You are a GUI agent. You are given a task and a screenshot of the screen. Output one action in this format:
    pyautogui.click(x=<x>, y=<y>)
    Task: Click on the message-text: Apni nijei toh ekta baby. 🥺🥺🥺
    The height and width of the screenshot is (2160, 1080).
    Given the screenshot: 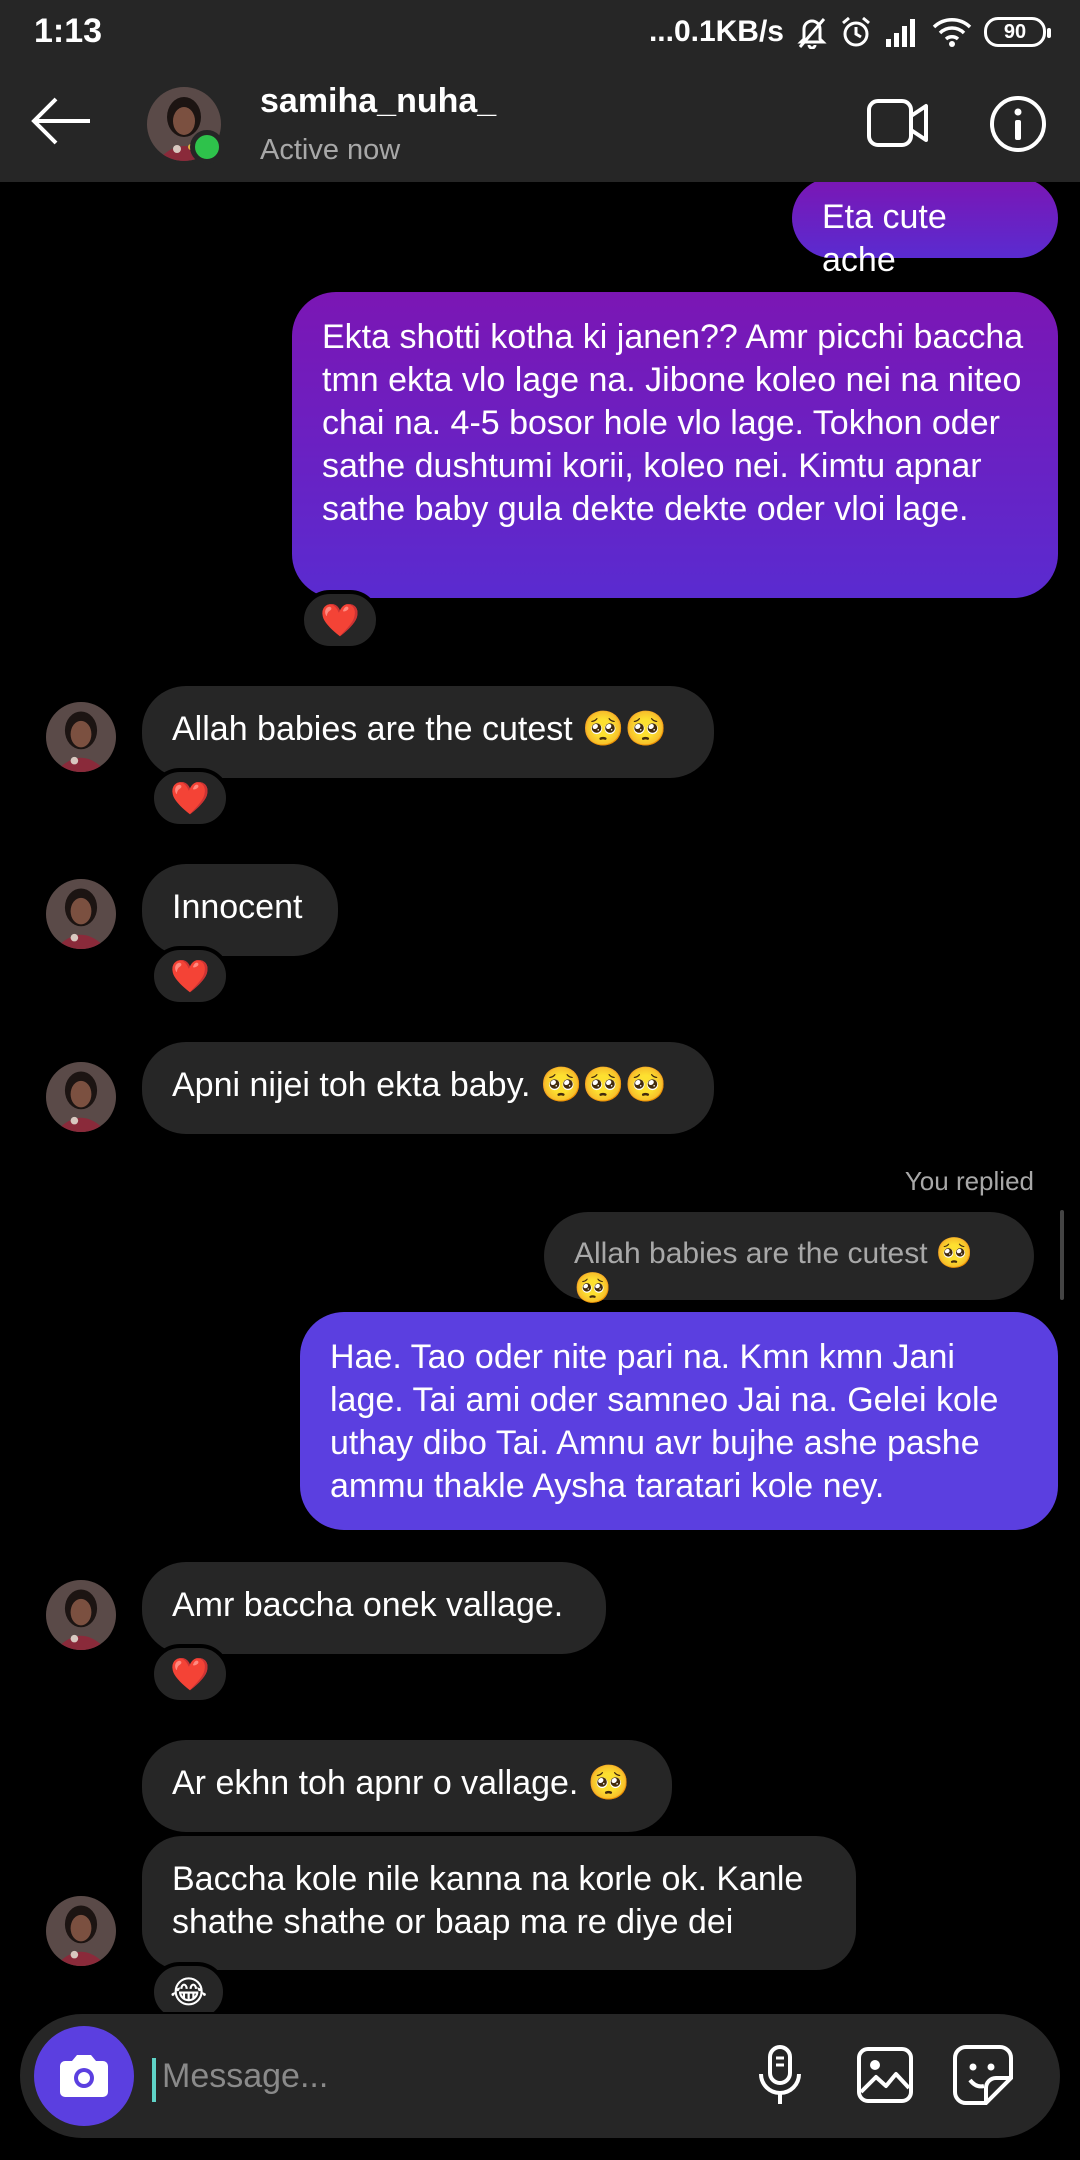 What is the action you would take?
    pyautogui.click(x=419, y=1085)
    